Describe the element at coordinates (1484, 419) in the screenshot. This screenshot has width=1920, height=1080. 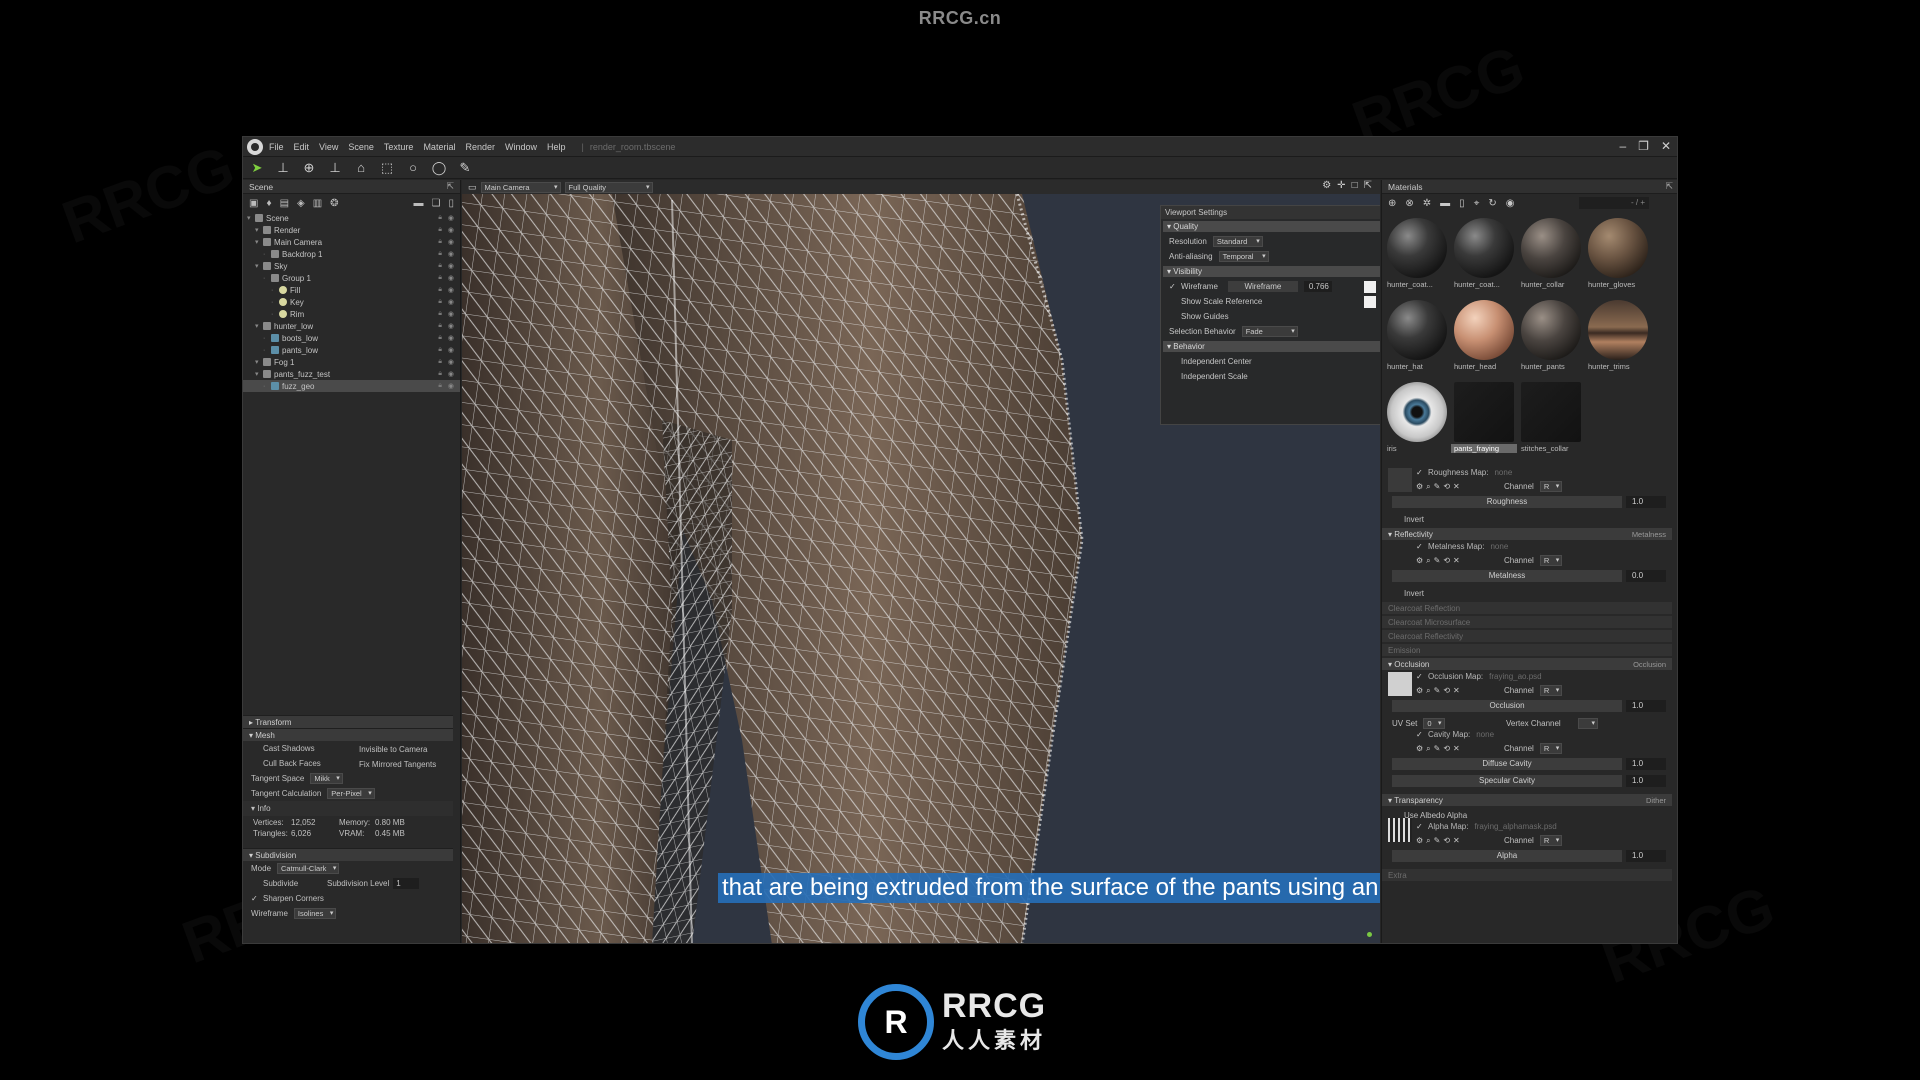
I see `material-thumbnail: pants_fraying` at that location.